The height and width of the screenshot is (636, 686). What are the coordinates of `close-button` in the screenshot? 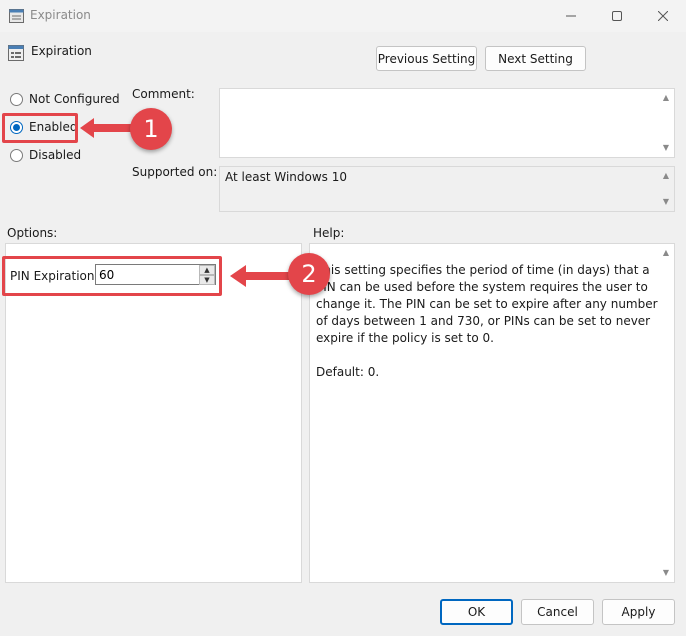 It's located at (663, 16).